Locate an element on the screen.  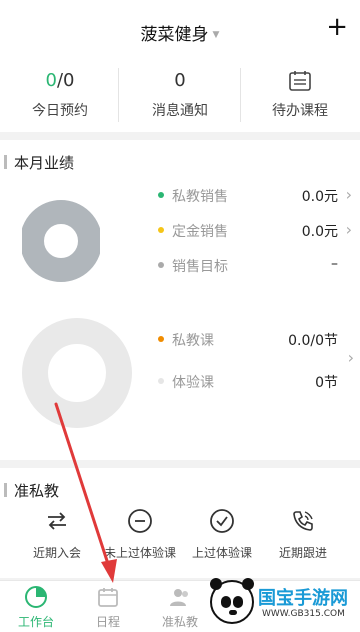
tab-workbench: 工作台 is located at coordinates (36, 608).